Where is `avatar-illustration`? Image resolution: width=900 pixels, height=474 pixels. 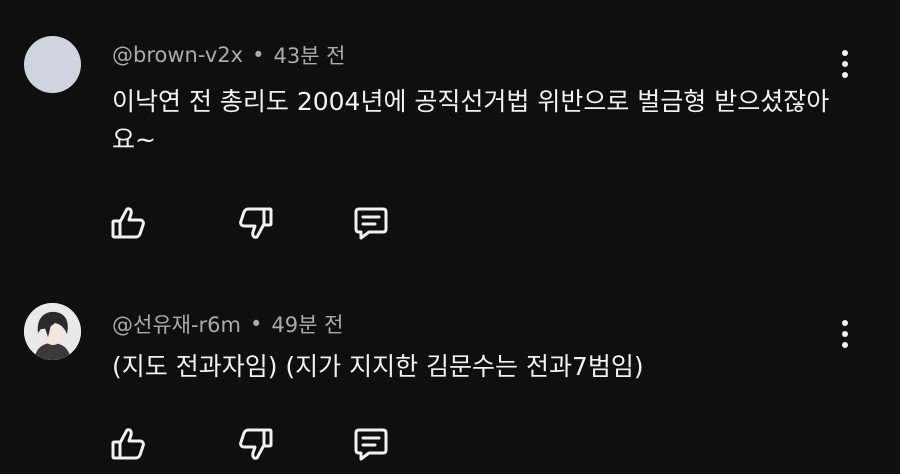 avatar-illustration is located at coordinates (52, 331).